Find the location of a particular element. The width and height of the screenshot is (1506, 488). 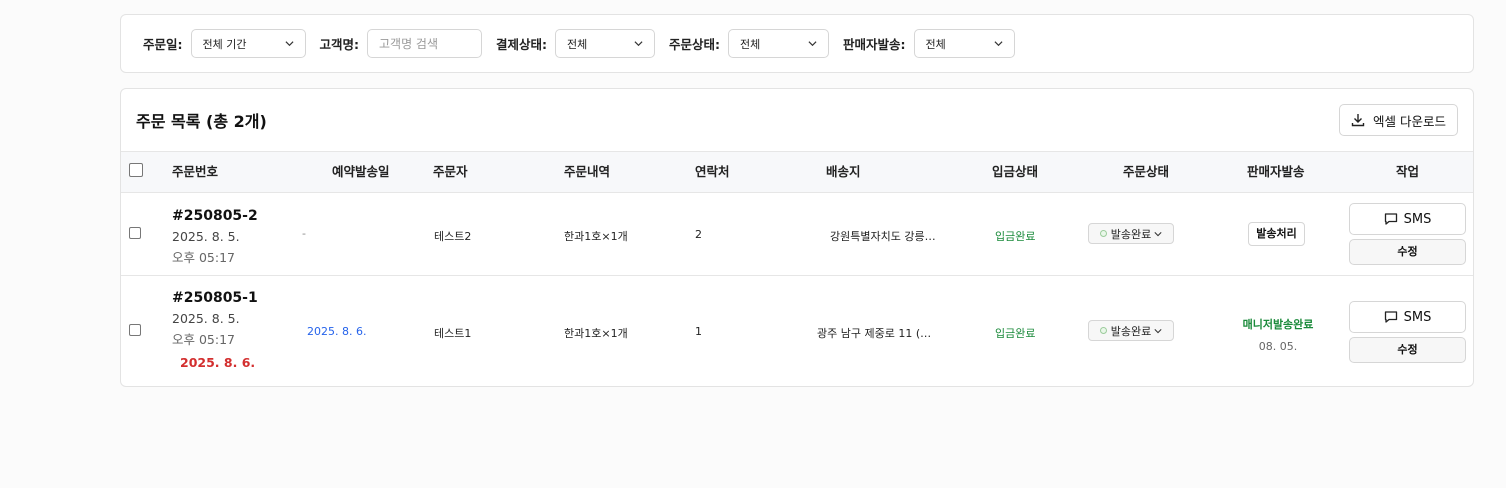

col-seller-shipping: 판매자발송 is located at coordinates (1276, 171).